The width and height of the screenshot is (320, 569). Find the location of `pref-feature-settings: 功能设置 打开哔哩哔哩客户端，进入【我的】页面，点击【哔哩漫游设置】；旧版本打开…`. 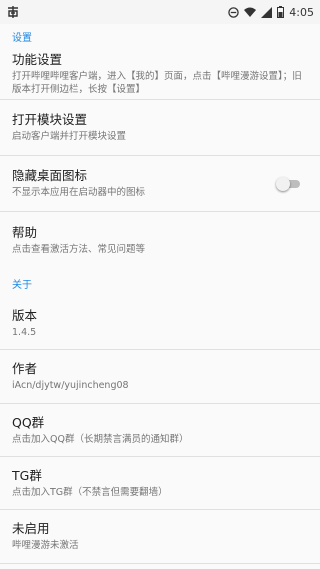

pref-feature-settings: 功能设置 打开哔哩哔哩客户端，进入【我的】页面，点击【哔哩漫游设置】；旧版本打开… is located at coordinates (160, 74).